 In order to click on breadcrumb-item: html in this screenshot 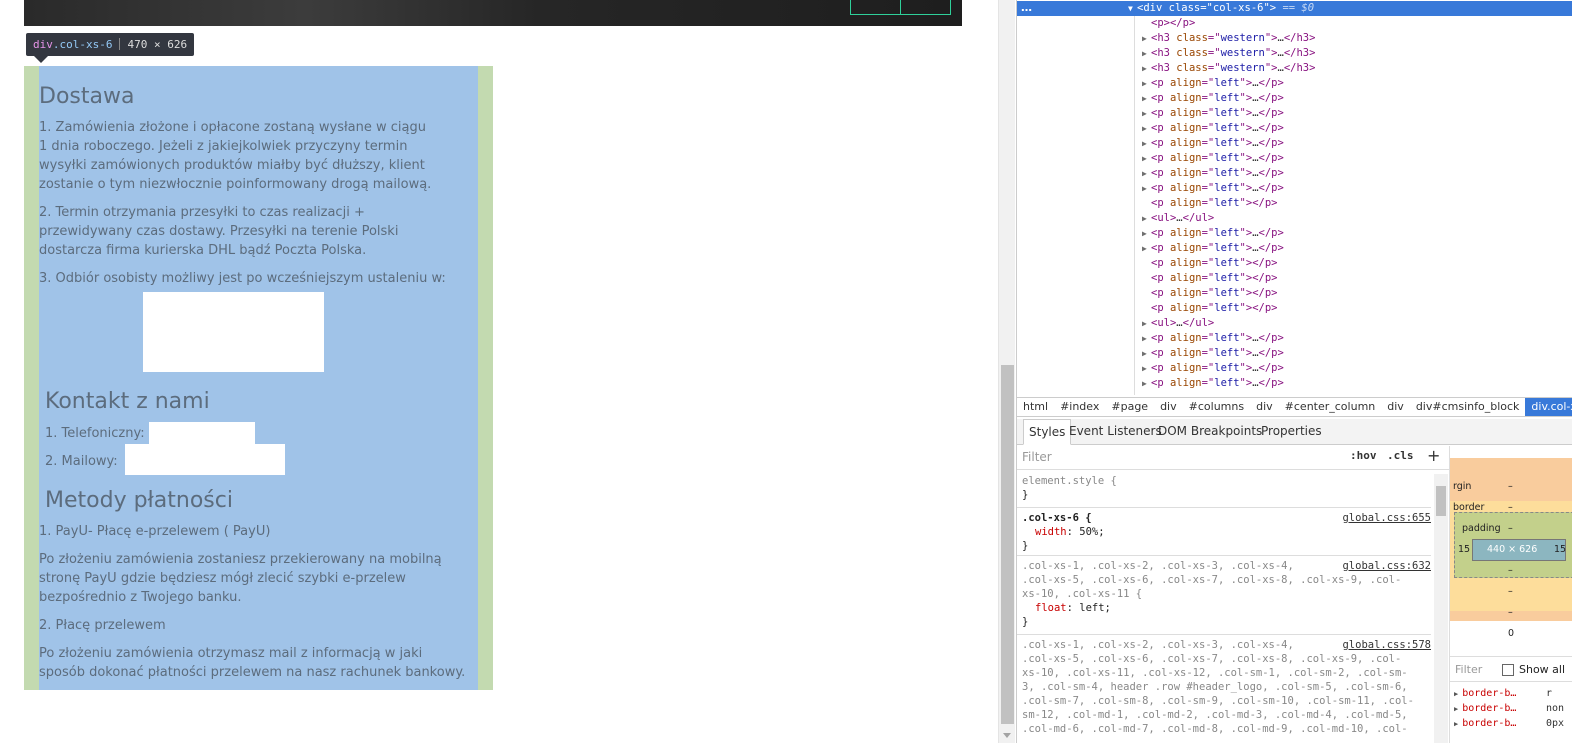, I will do `click(1035, 407)`.